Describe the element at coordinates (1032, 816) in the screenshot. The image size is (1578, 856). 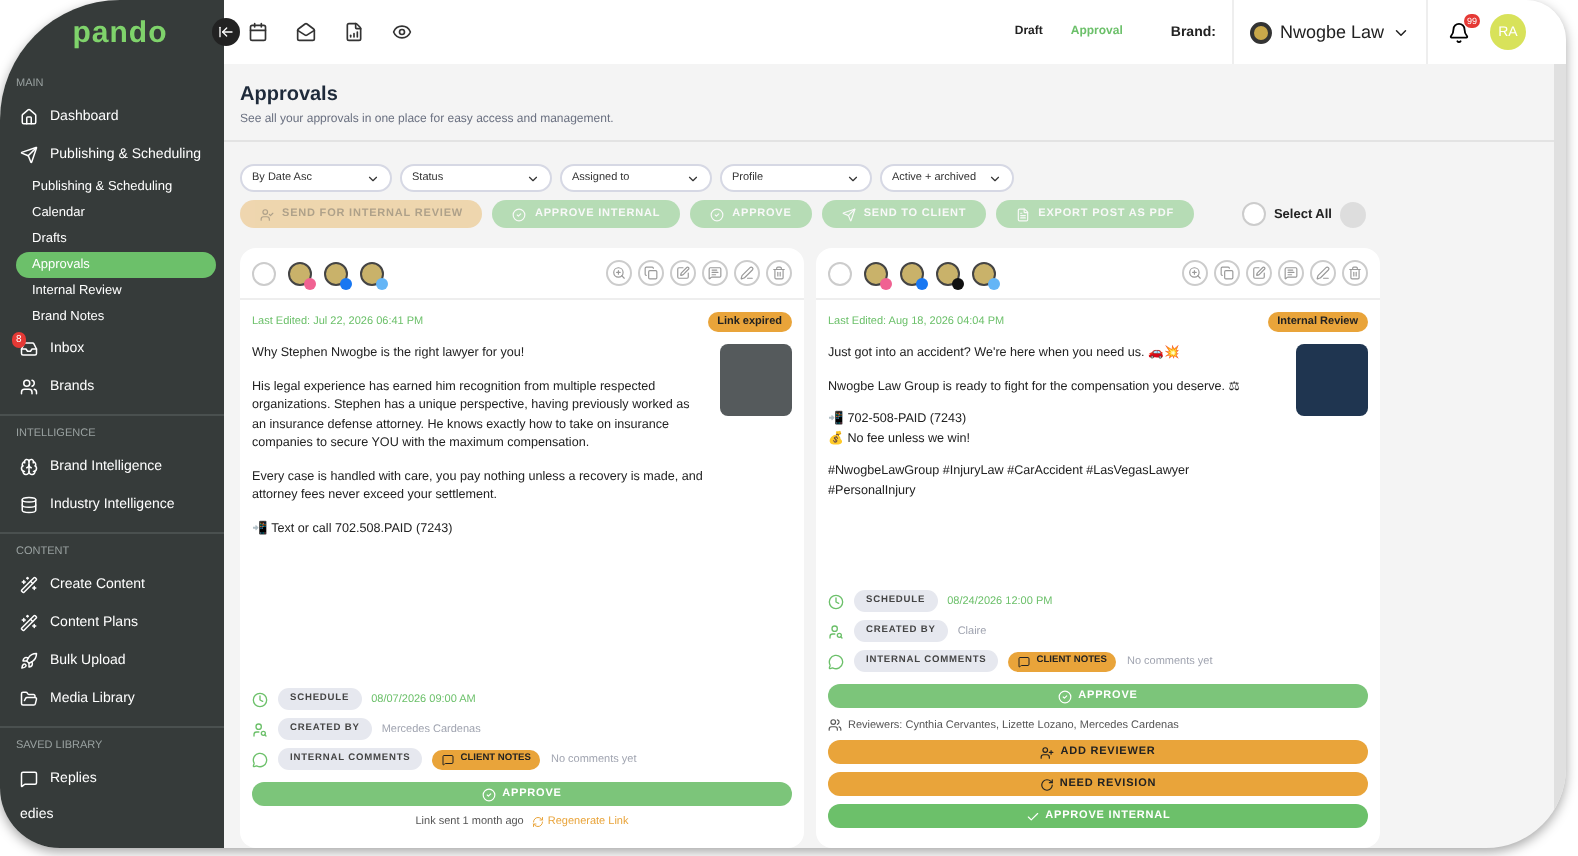
I see `check-icon` at that location.